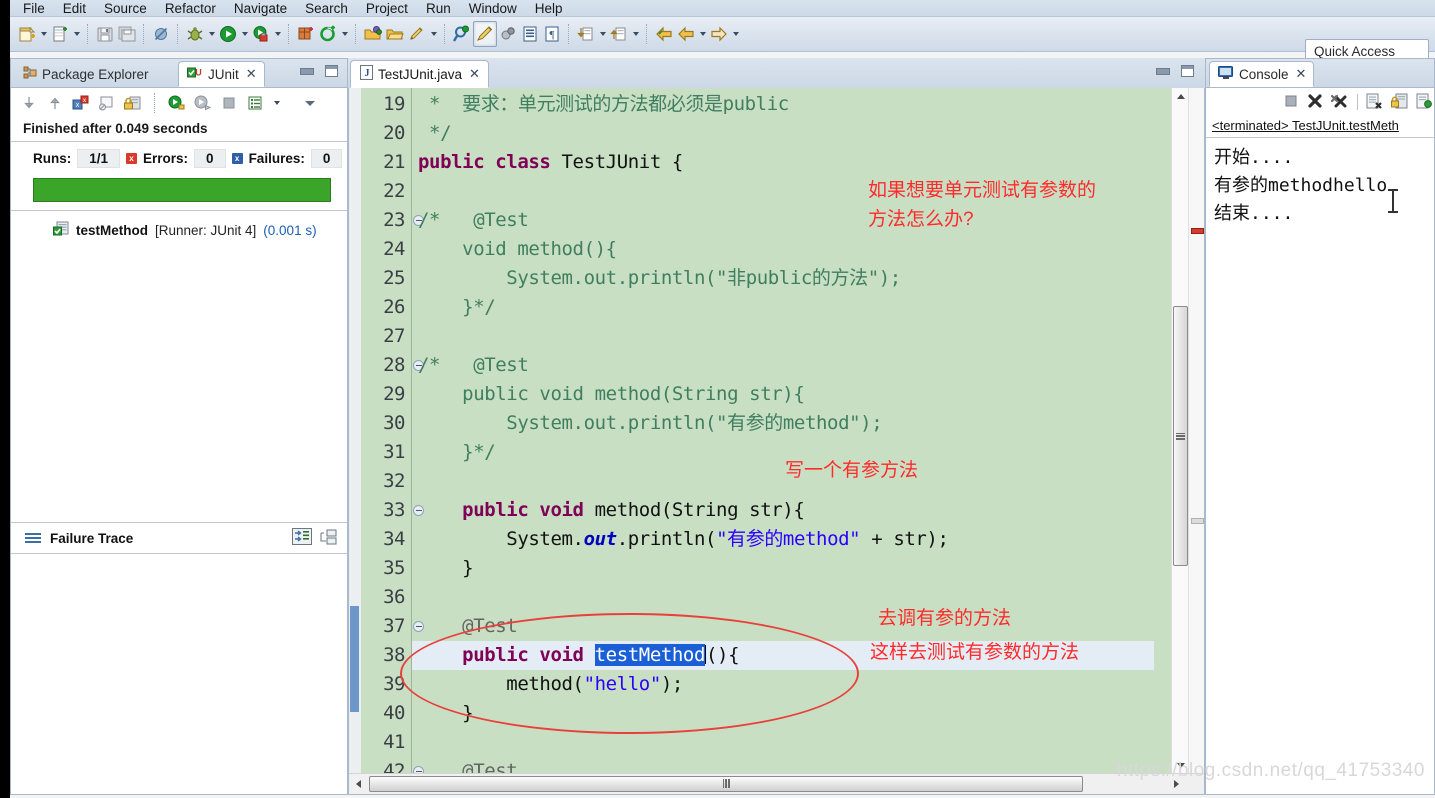  Describe the element at coordinates (127, 34) in the screenshot. I see `save-all-icon` at that location.